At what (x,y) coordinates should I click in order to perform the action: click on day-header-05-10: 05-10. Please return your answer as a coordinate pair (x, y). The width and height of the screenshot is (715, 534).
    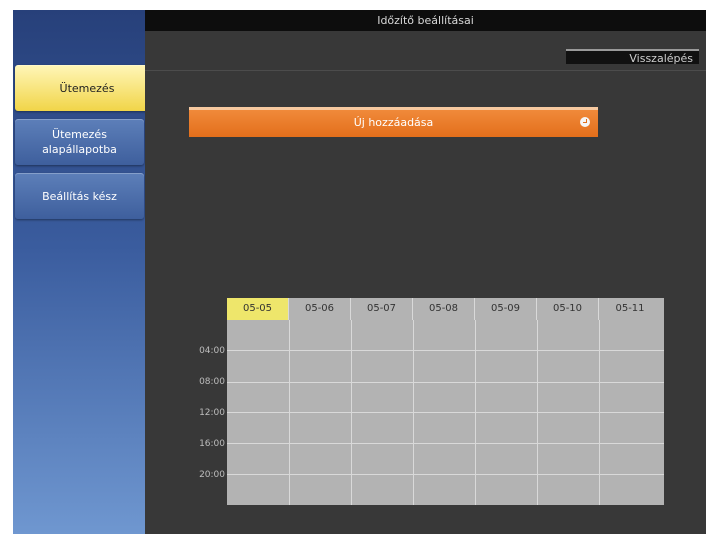
    Looking at the image, I should click on (568, 309).